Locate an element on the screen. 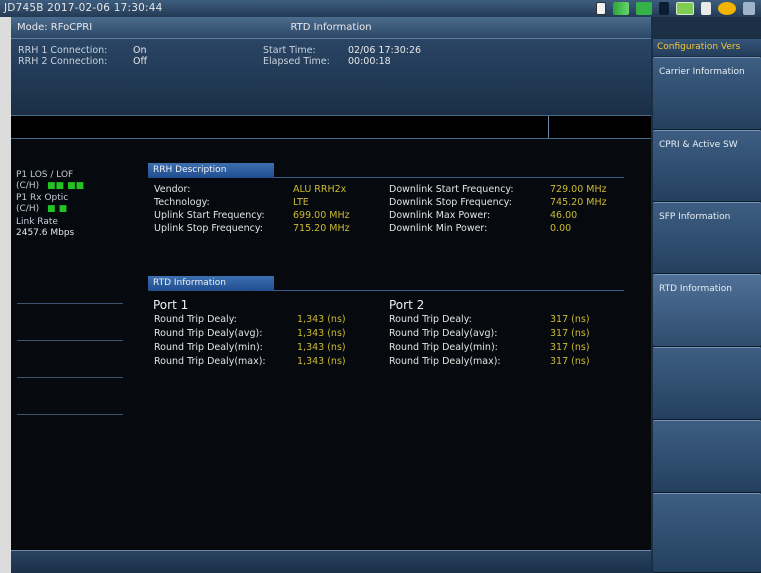  usb-icon is located at coordinates (706, 8).